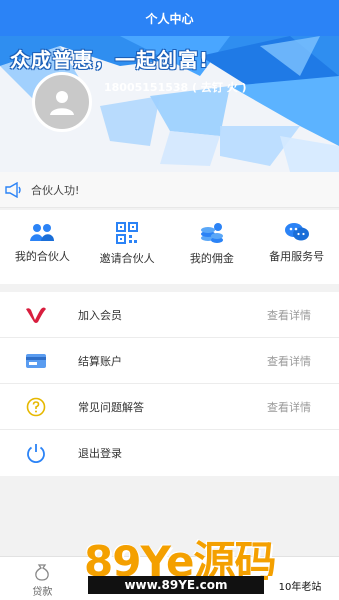 Image resolution: width=339 pixels, height=600 pixels. I want to click on card-icon, so click(36, 361).